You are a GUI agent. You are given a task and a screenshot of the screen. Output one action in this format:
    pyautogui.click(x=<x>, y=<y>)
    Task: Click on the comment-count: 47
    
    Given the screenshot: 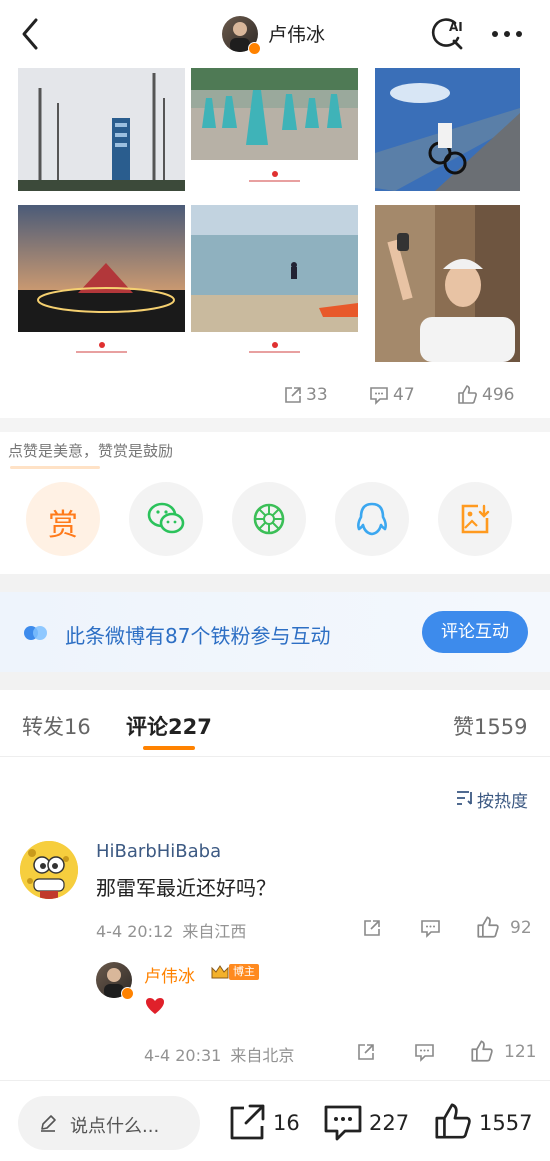 What is the action you would take?
    pyautogui.click(x=404, y=395)
    